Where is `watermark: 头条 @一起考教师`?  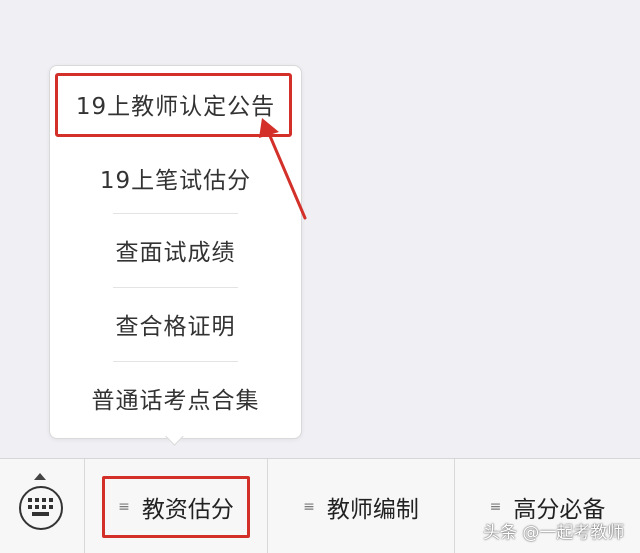
watermark: 头条 @一起考教师 is located at coordinates (554, 533).